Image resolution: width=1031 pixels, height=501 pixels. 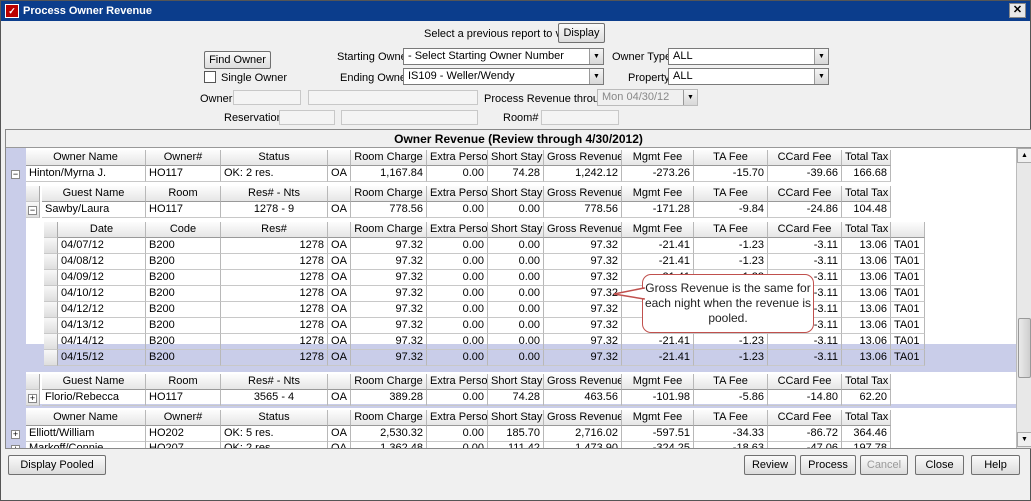 What do you see at coordinates (210, 77) in the screenshot?
I see `single-owner-checkbox` at bounding box center [210, 77].